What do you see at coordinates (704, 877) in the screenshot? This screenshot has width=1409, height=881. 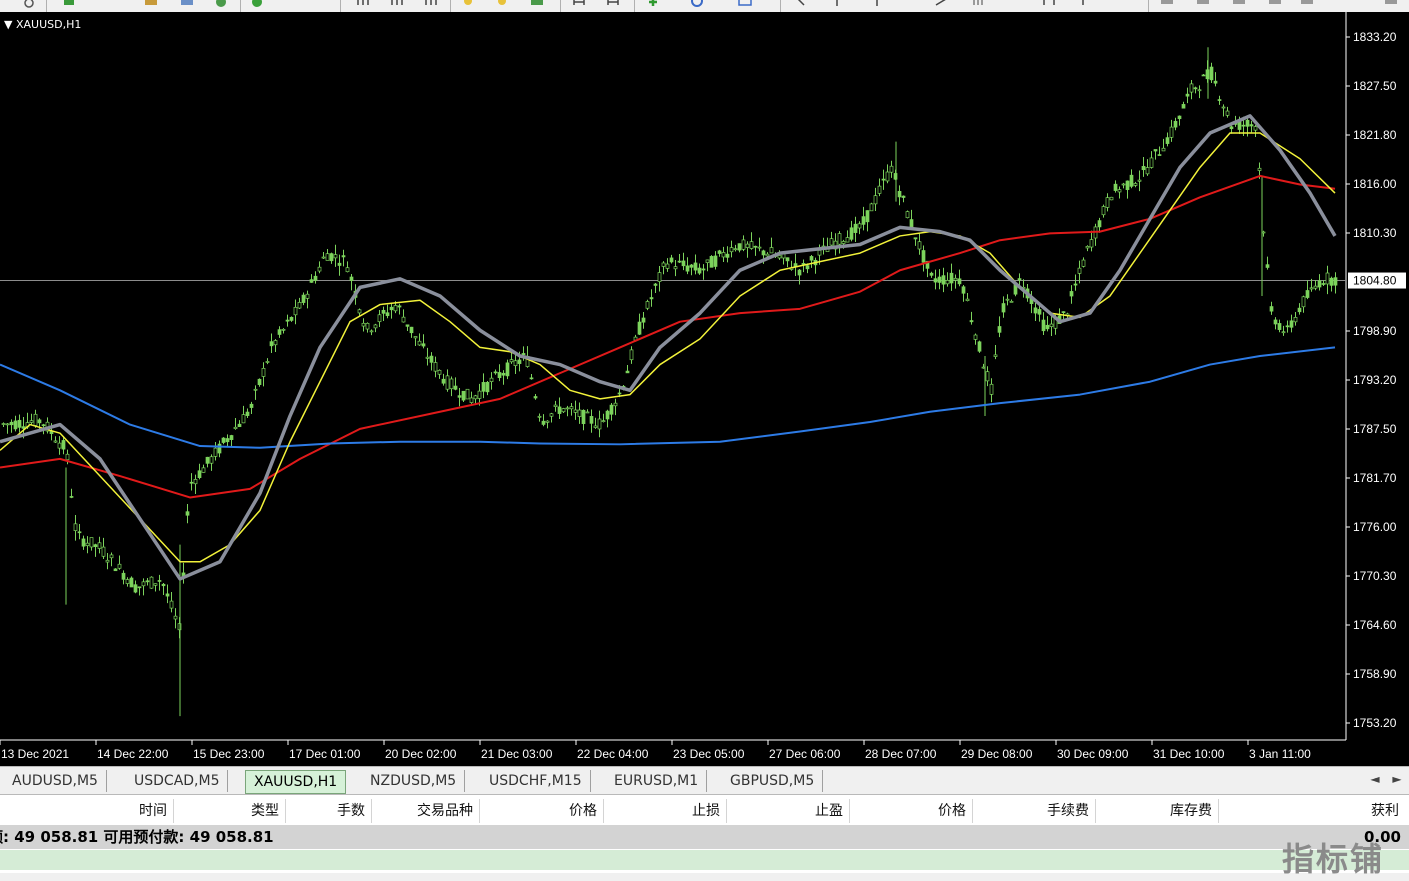 I see `terminal-bottom-tabs` at bounding box center [704, 877].